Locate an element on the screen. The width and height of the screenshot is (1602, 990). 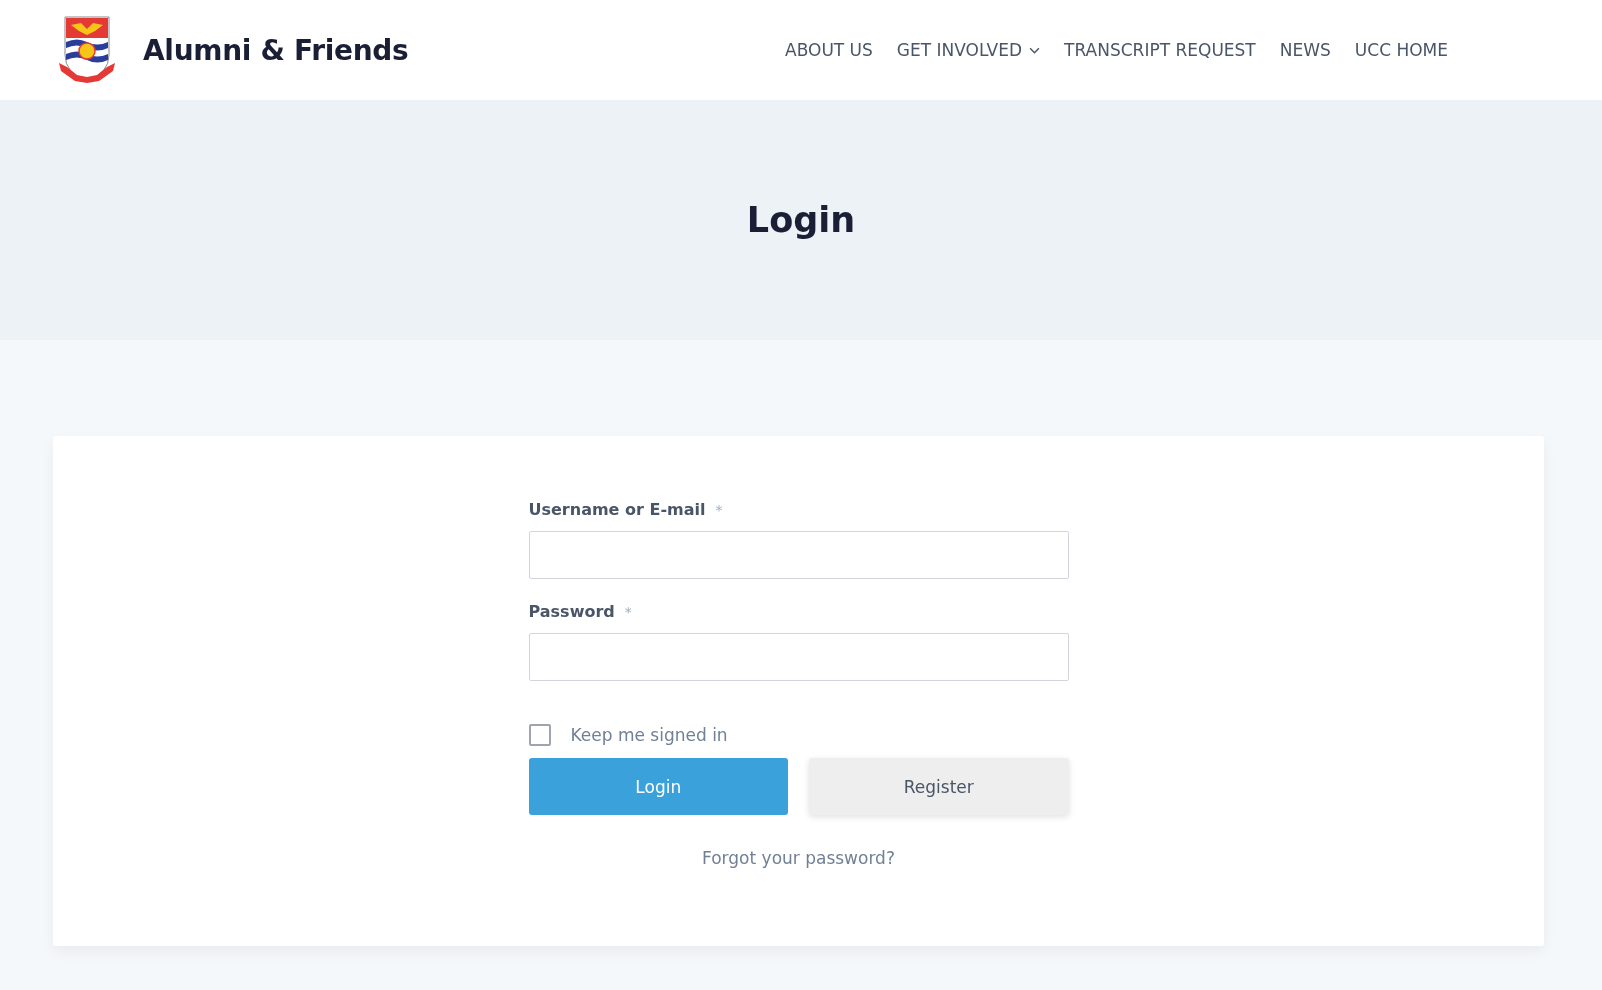
register-button: Register is located at coordinates (939, 786).